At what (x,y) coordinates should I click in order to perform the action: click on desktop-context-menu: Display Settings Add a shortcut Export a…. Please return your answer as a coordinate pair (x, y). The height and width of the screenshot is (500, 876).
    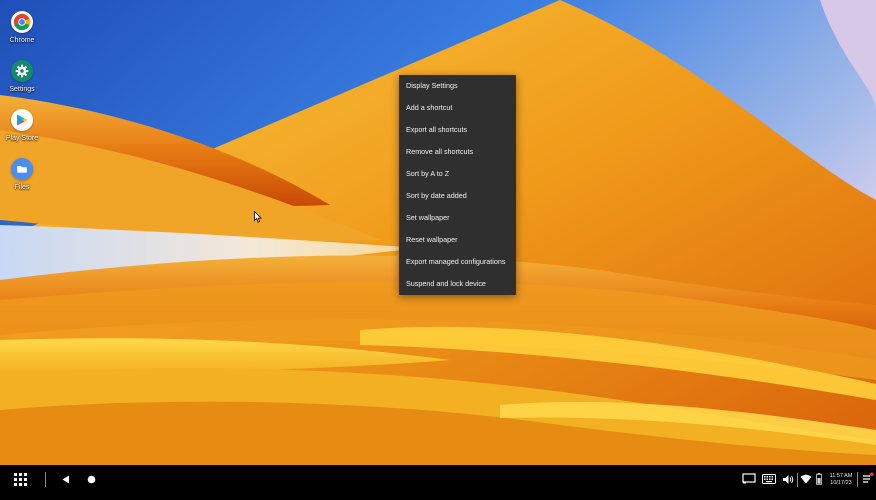
    Looking at the image, I should click on (457, 185).